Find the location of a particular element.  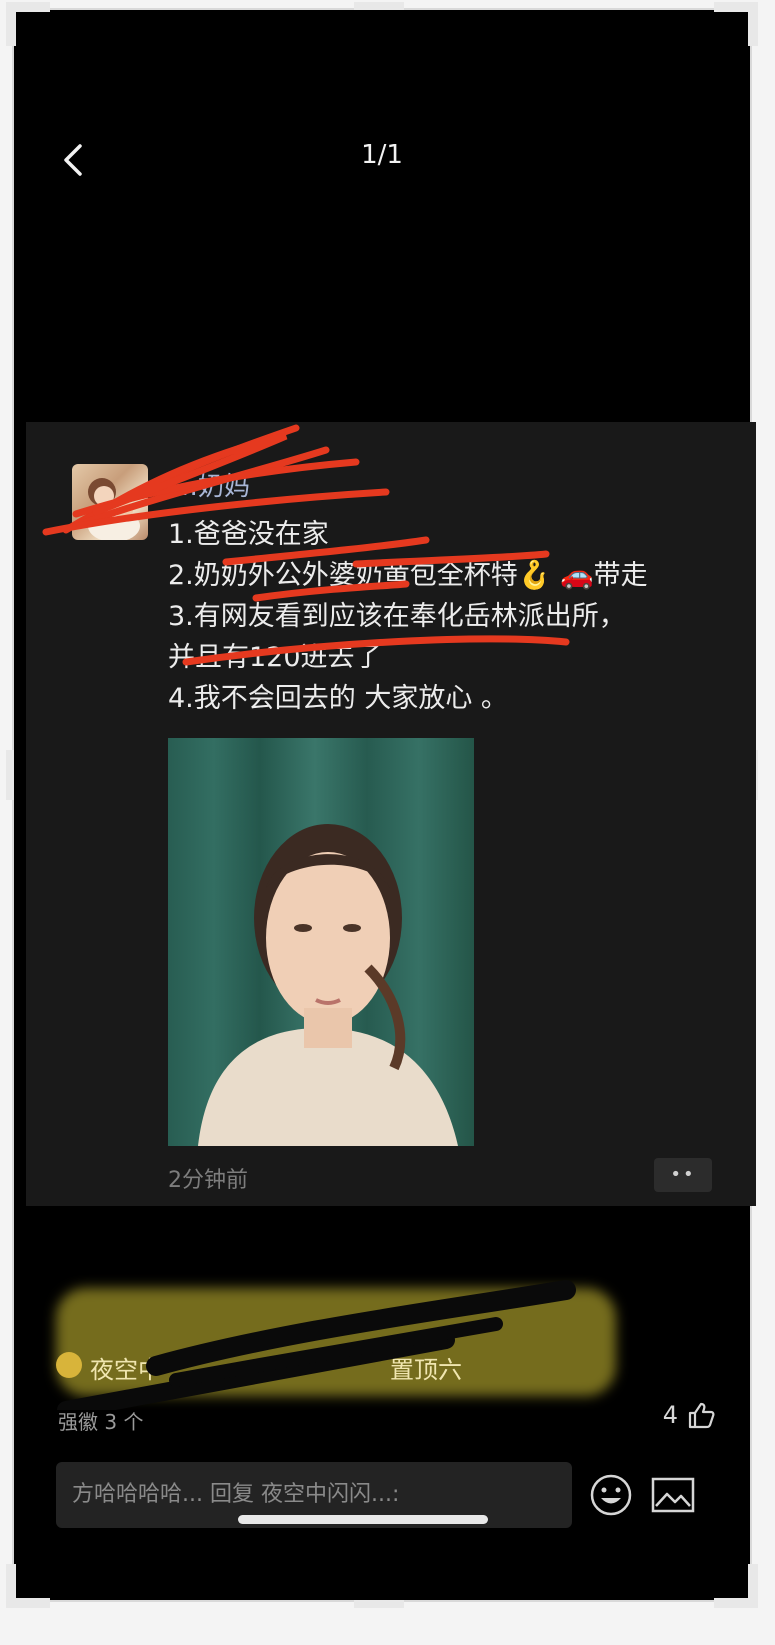

post-line: 1.爸爸没在家 is located at coordinates (248, 534).